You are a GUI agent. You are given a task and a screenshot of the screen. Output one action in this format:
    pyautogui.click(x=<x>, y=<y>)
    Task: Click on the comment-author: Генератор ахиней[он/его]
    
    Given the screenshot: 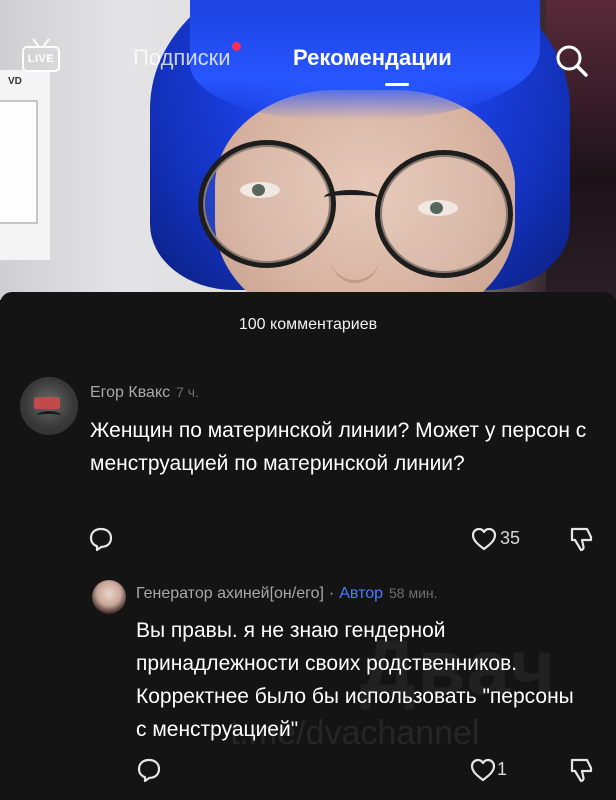 What is the action you would take?
    pyautogui.click(x=230, y=593)
    